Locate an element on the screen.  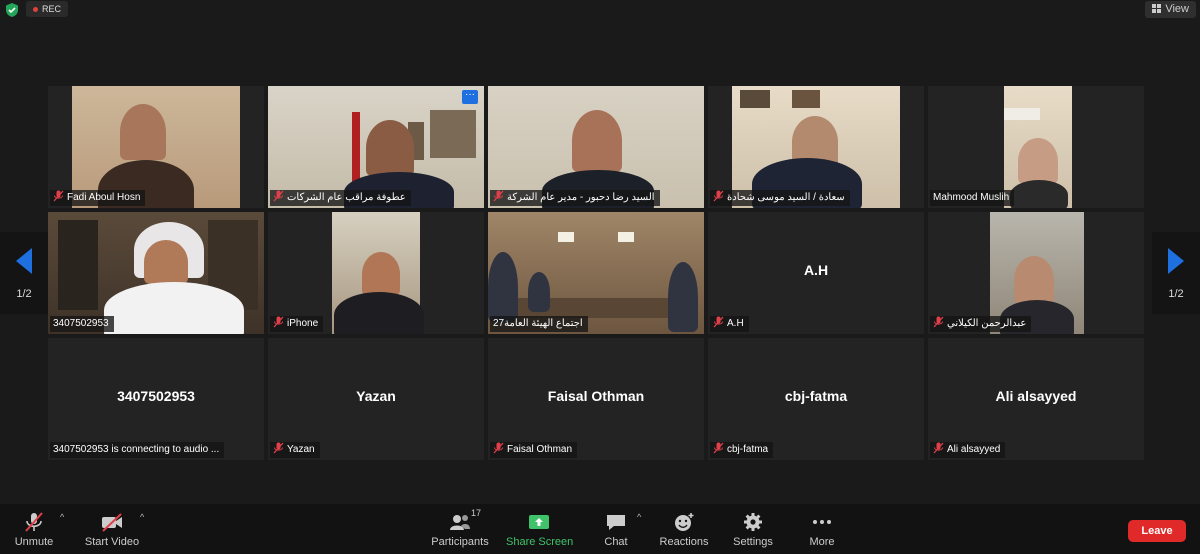
tile-options-button: ··· is located at coordinates (470, 97).